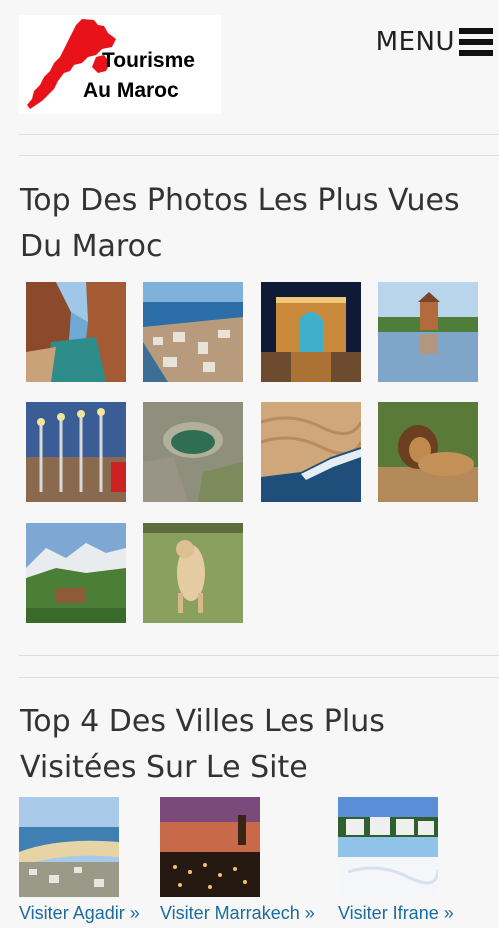 The height and width of the screenshot is (928, 499). Describe the element at coordinates (415, 42) in the screenshot. I see `menu-label: MENU` at that location.